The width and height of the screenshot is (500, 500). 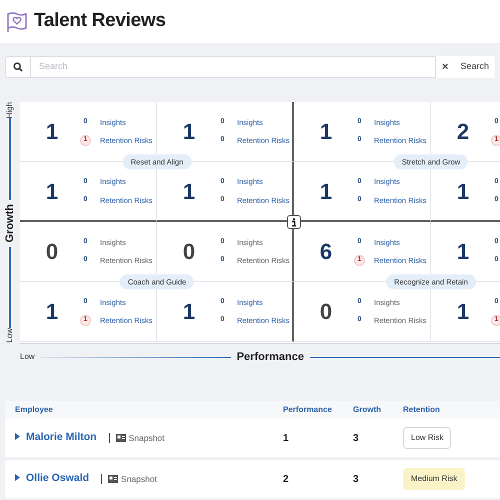 What do you see at coordinates (286, 479) in the screenshot?
I see `table-cell-text: 2` at bounding box center [286, 479].